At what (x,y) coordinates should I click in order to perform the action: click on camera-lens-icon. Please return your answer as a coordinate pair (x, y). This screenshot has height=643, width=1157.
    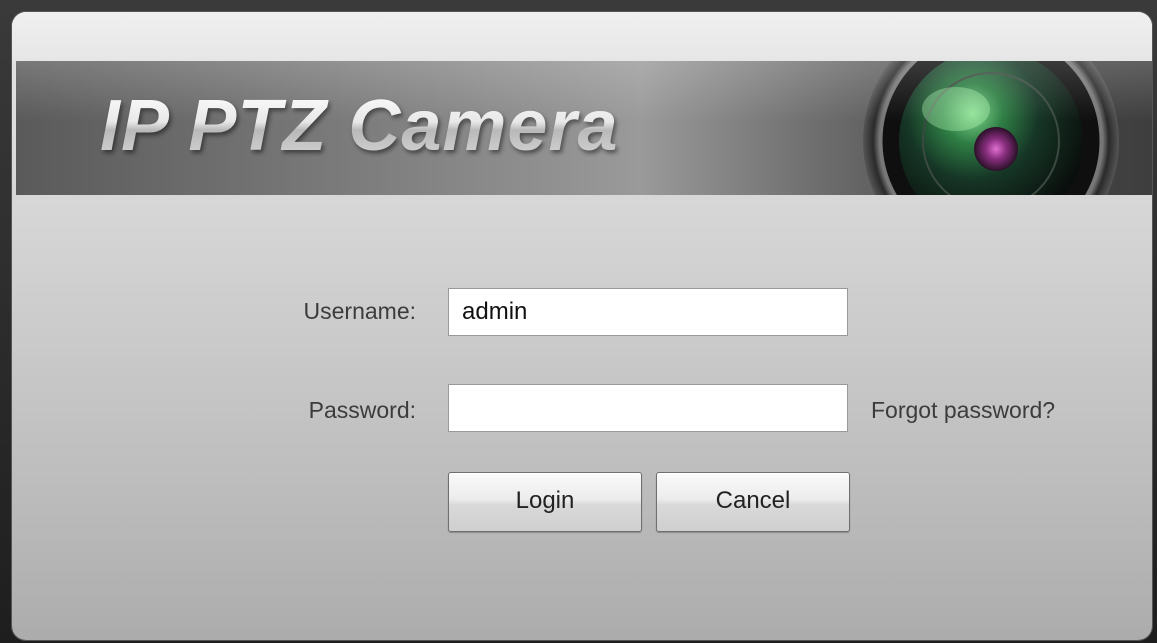
    Looking at the image, I should click on (991, 128).